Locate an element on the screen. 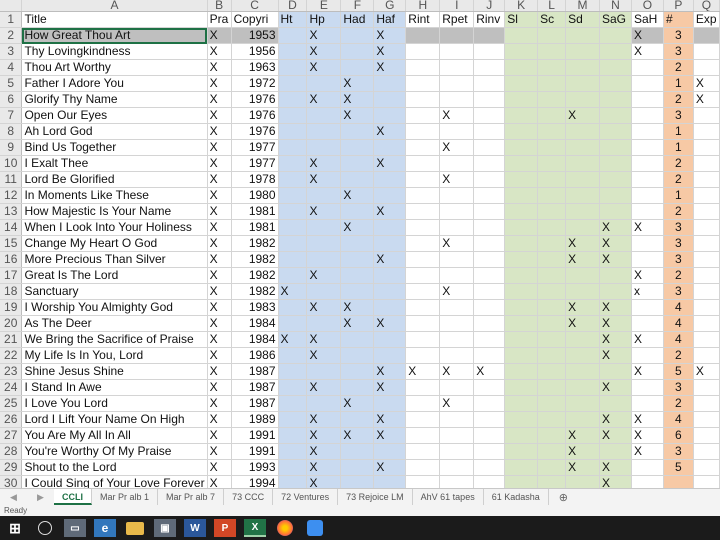 Image resolution: width=720 pixels, height=540 pixels. song-title-cell: You're Worthy Of My Praise is located at coordinates (114, 451).